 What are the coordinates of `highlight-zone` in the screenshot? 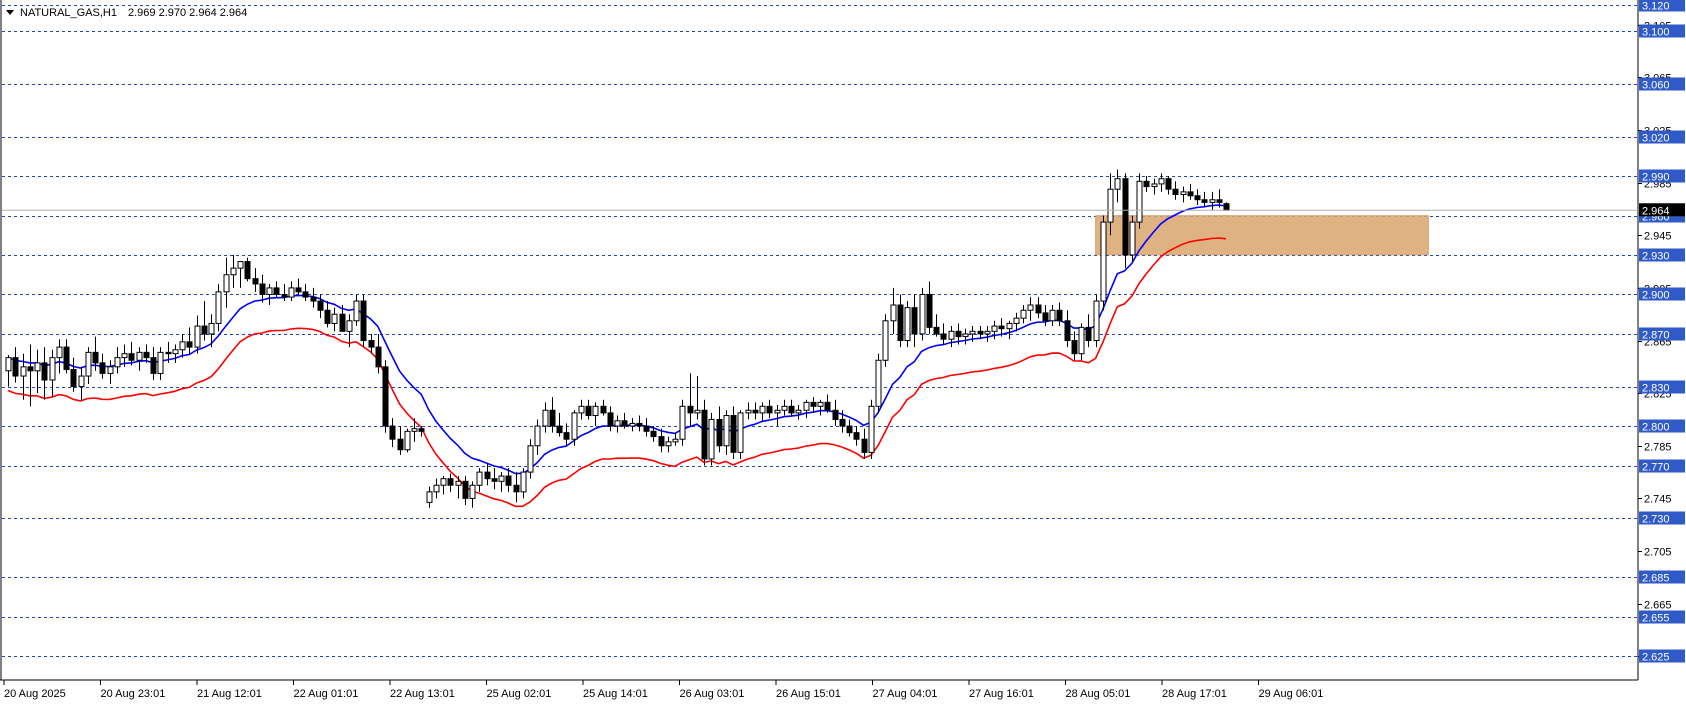 It's located at (1262, 235).